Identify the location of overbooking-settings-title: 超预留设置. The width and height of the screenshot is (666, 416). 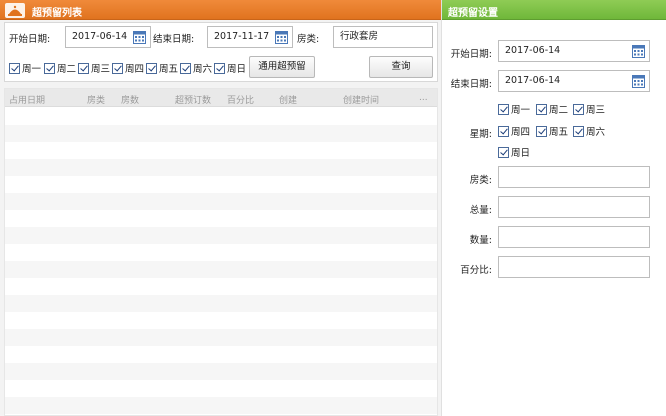
(473, 13).